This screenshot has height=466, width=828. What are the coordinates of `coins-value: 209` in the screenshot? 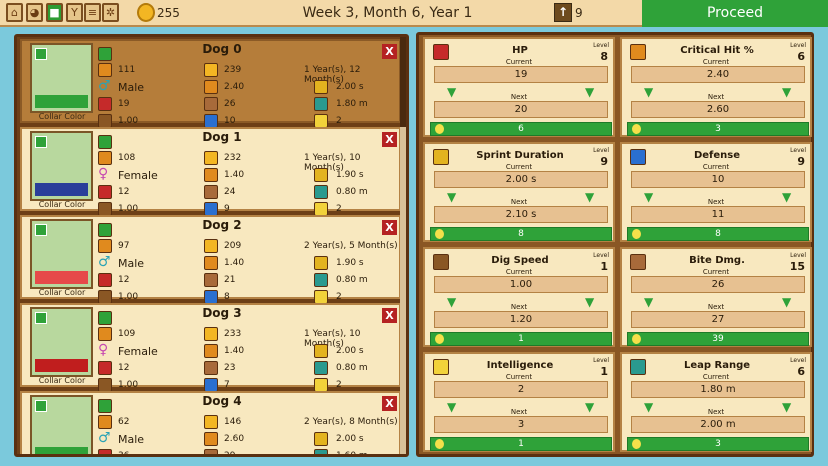 It's located at (233, 246).